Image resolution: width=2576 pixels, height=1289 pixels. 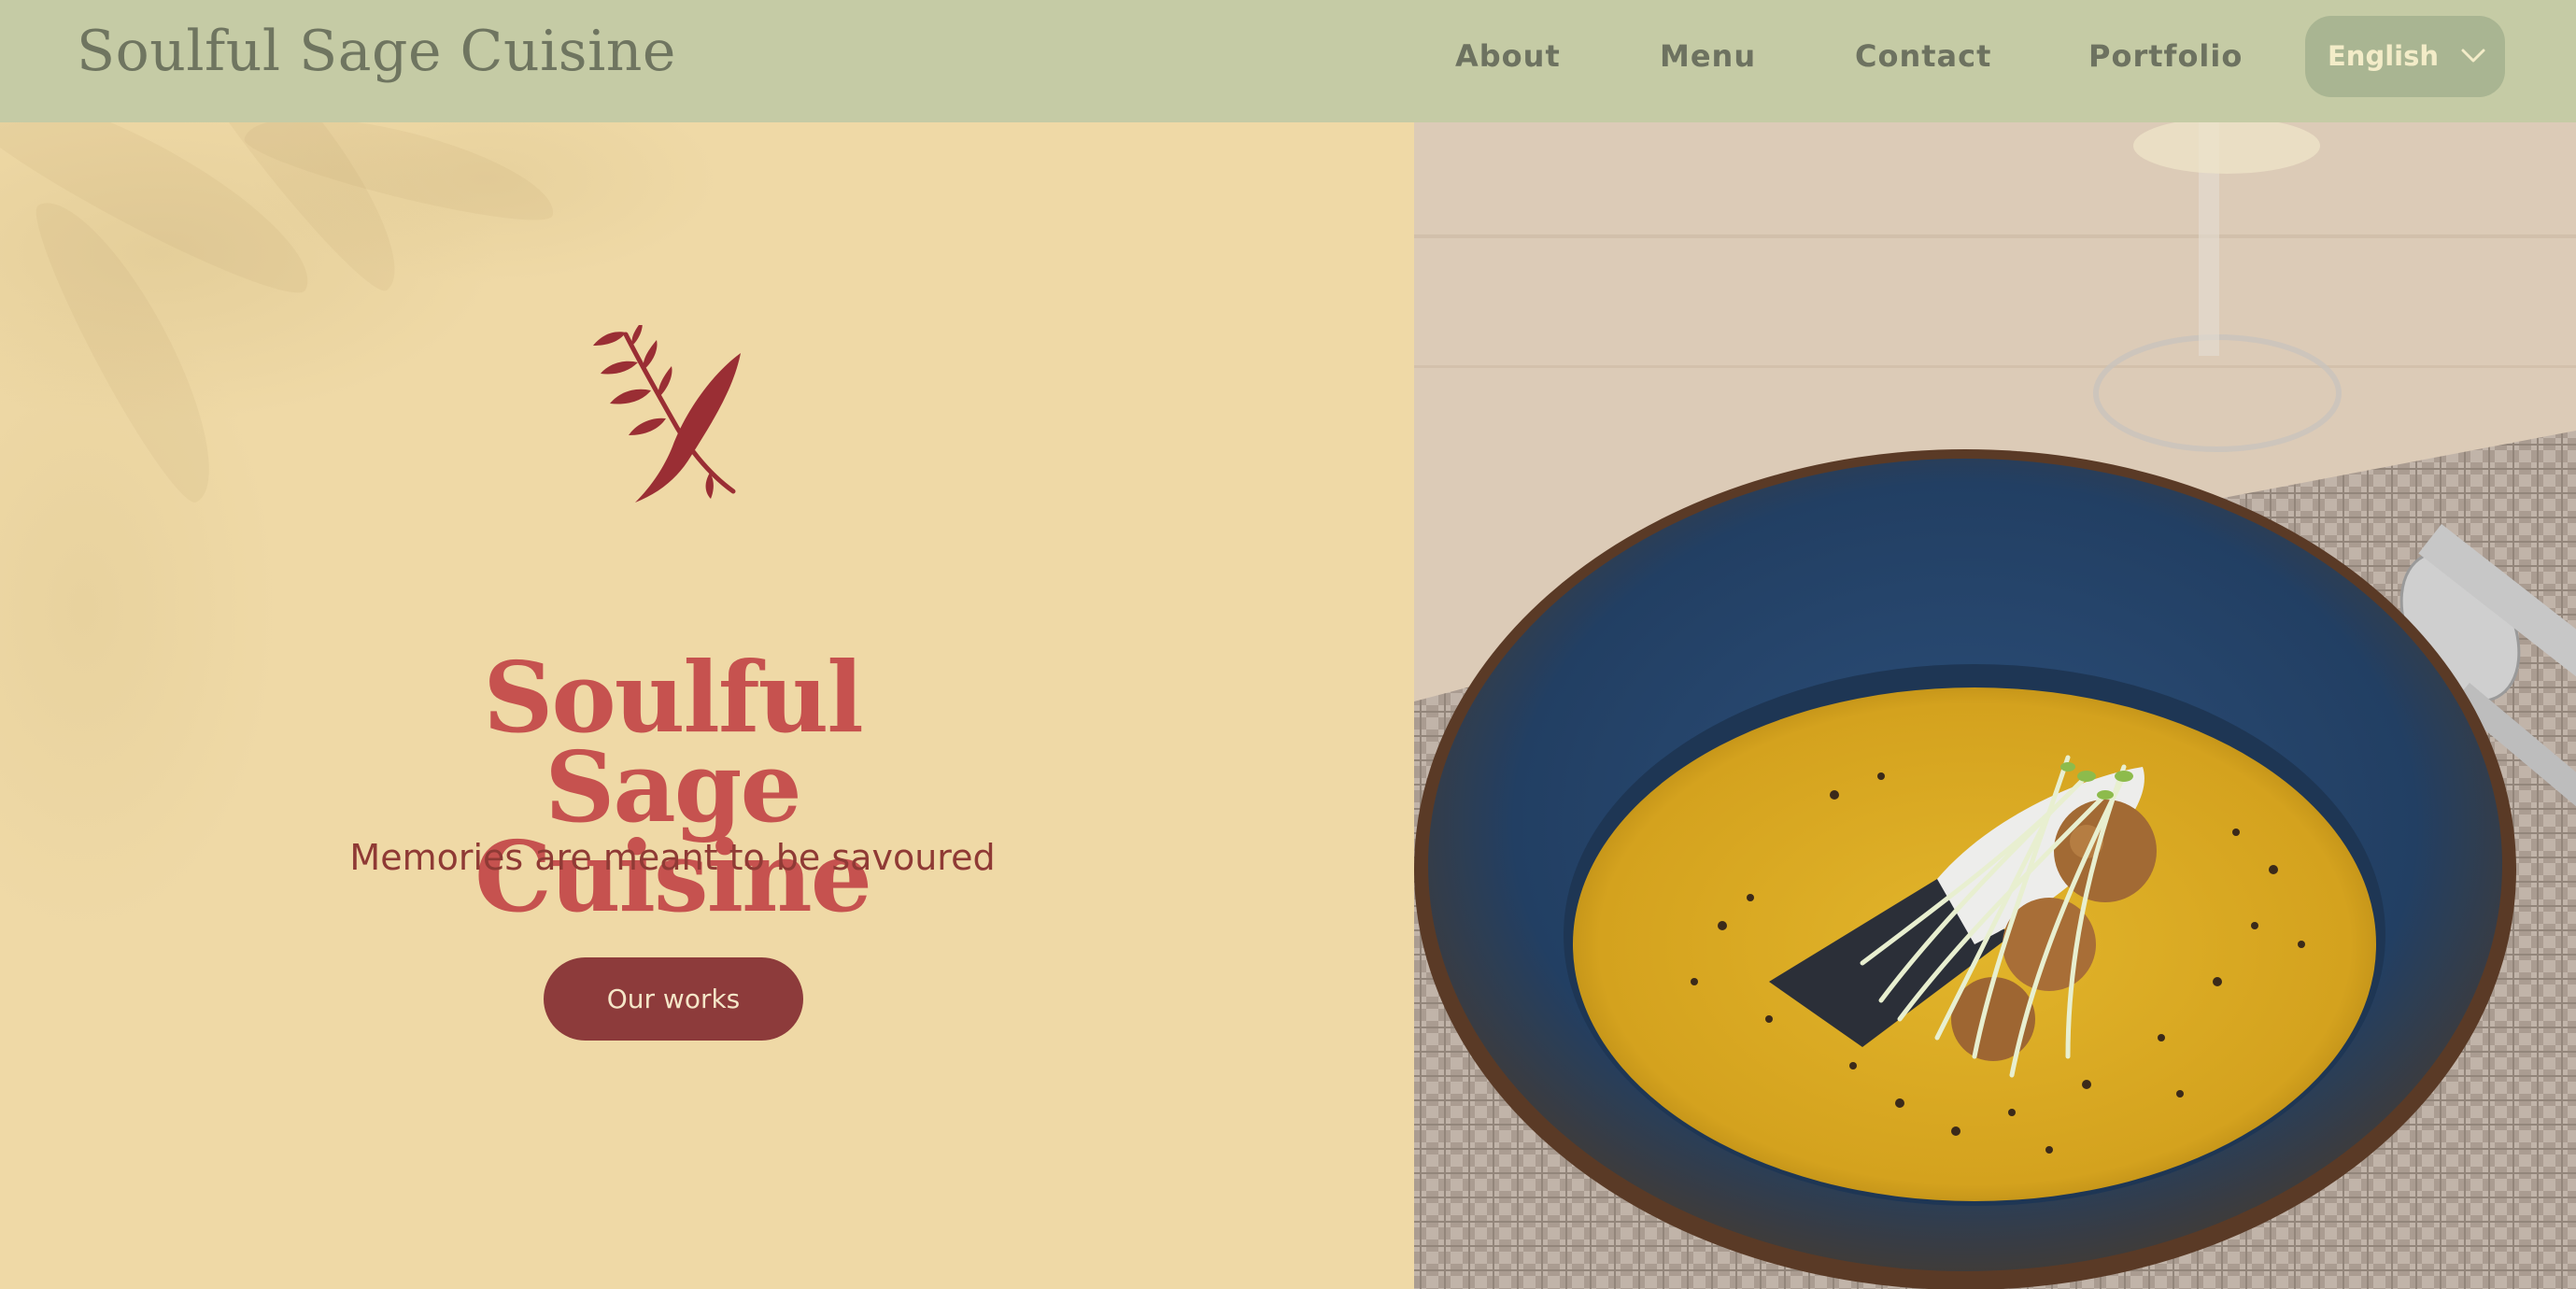 What do you see at coordinates (667, 414) in the screenshot?
I see `sage-leaf-icon` at bounding box center [667, 414].